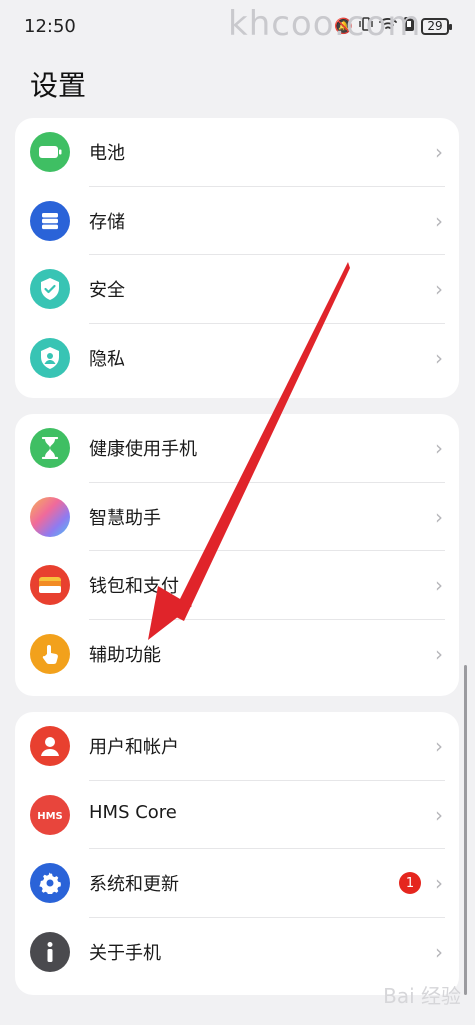 This screenshot has width=475, height=1025. I want to click on settings-item-accounts: 用户和帐户 ›, so click(237, 746).